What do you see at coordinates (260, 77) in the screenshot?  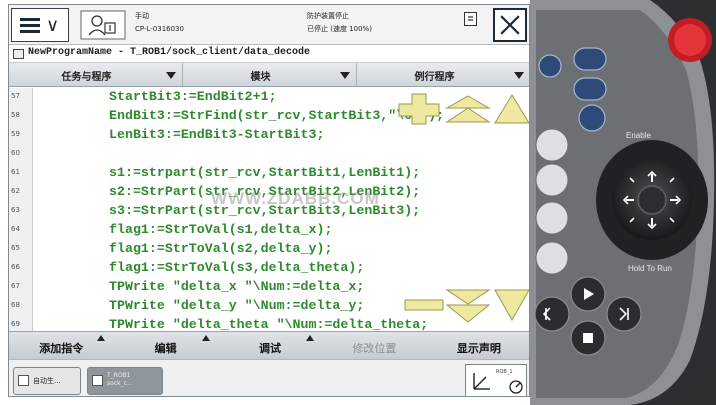 I see `tab-label: 模块` at bounding box center [260, 77].